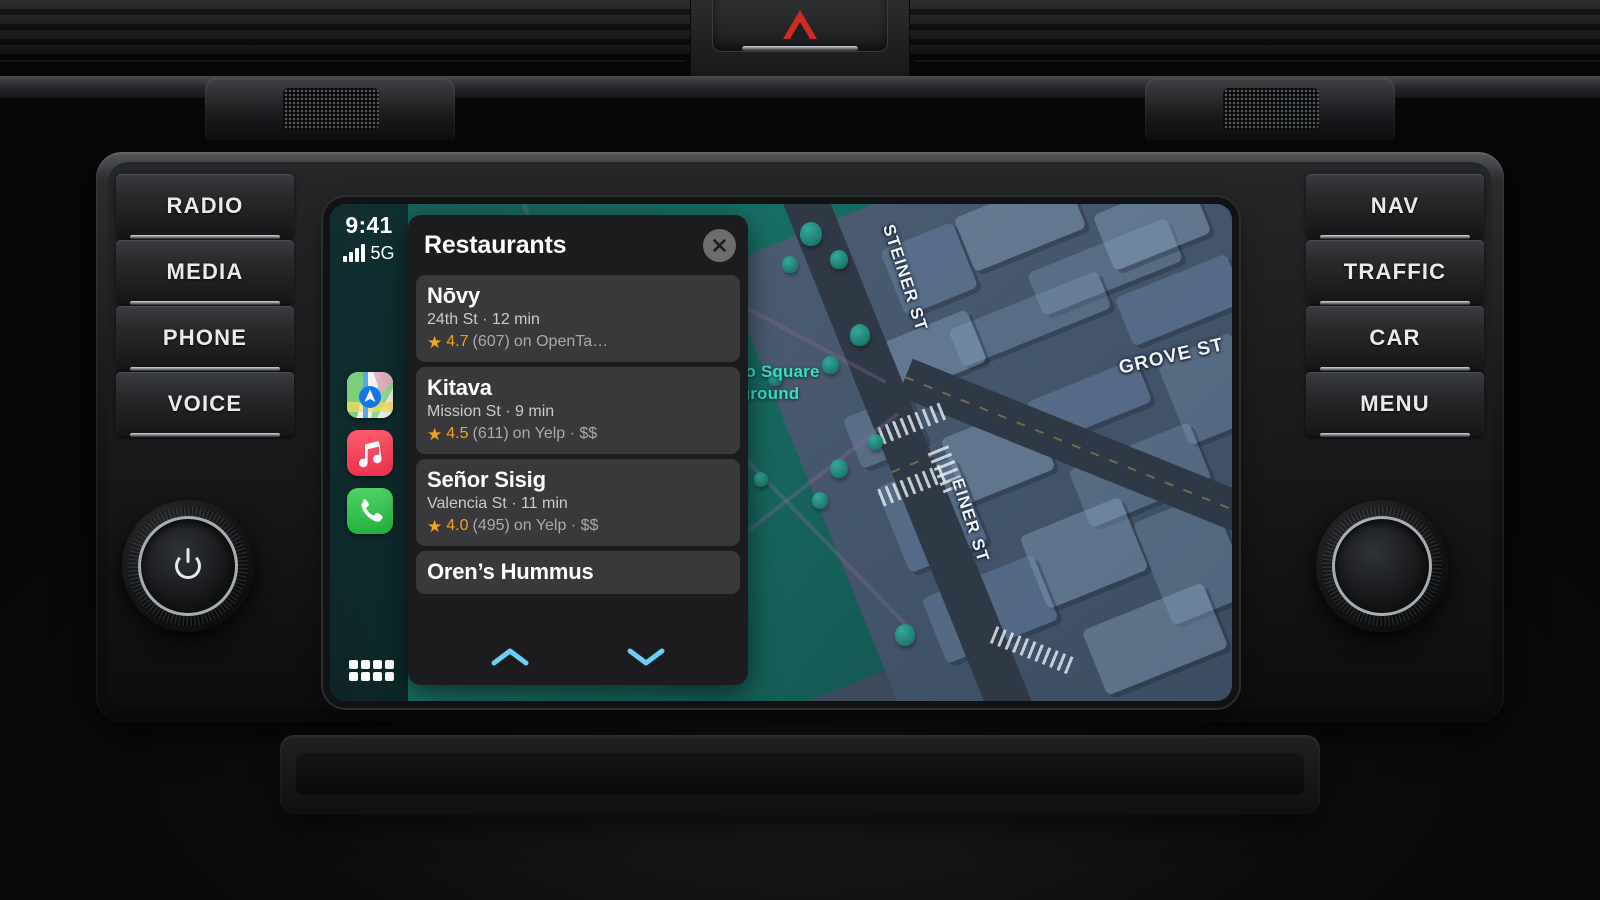 This screenshot has width=1600, height=900. Describe the element at coordinates (457, 341) in the screenshot. I see `rating-score: 4.7` at that location.